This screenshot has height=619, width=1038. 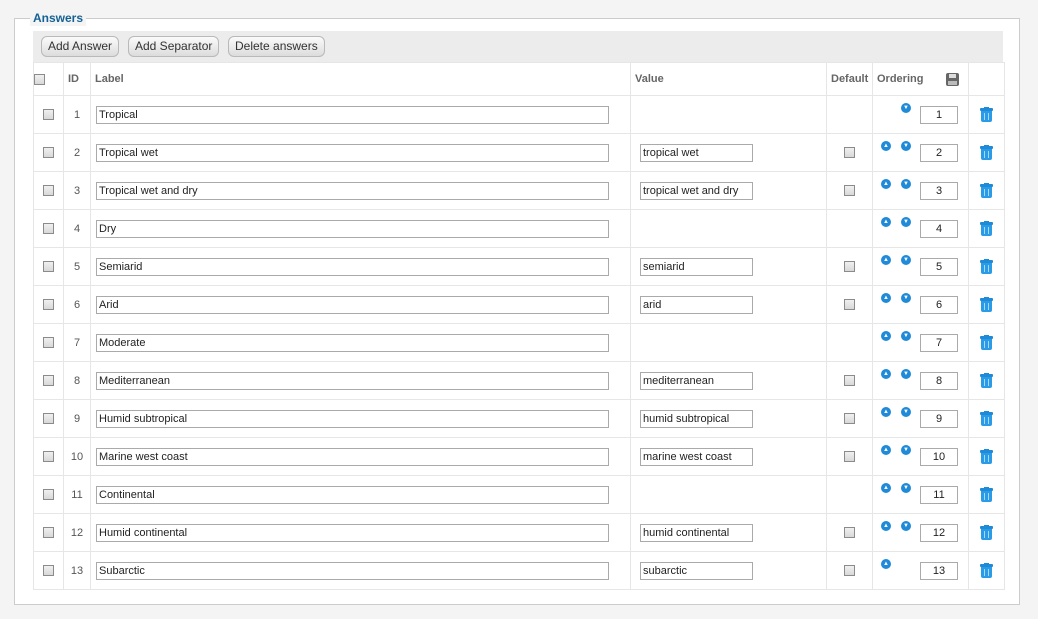 What do you see at coordinates (39, 79) in the screenshot?
I see `select-all-checkbox` at bounding box center [39, 79].